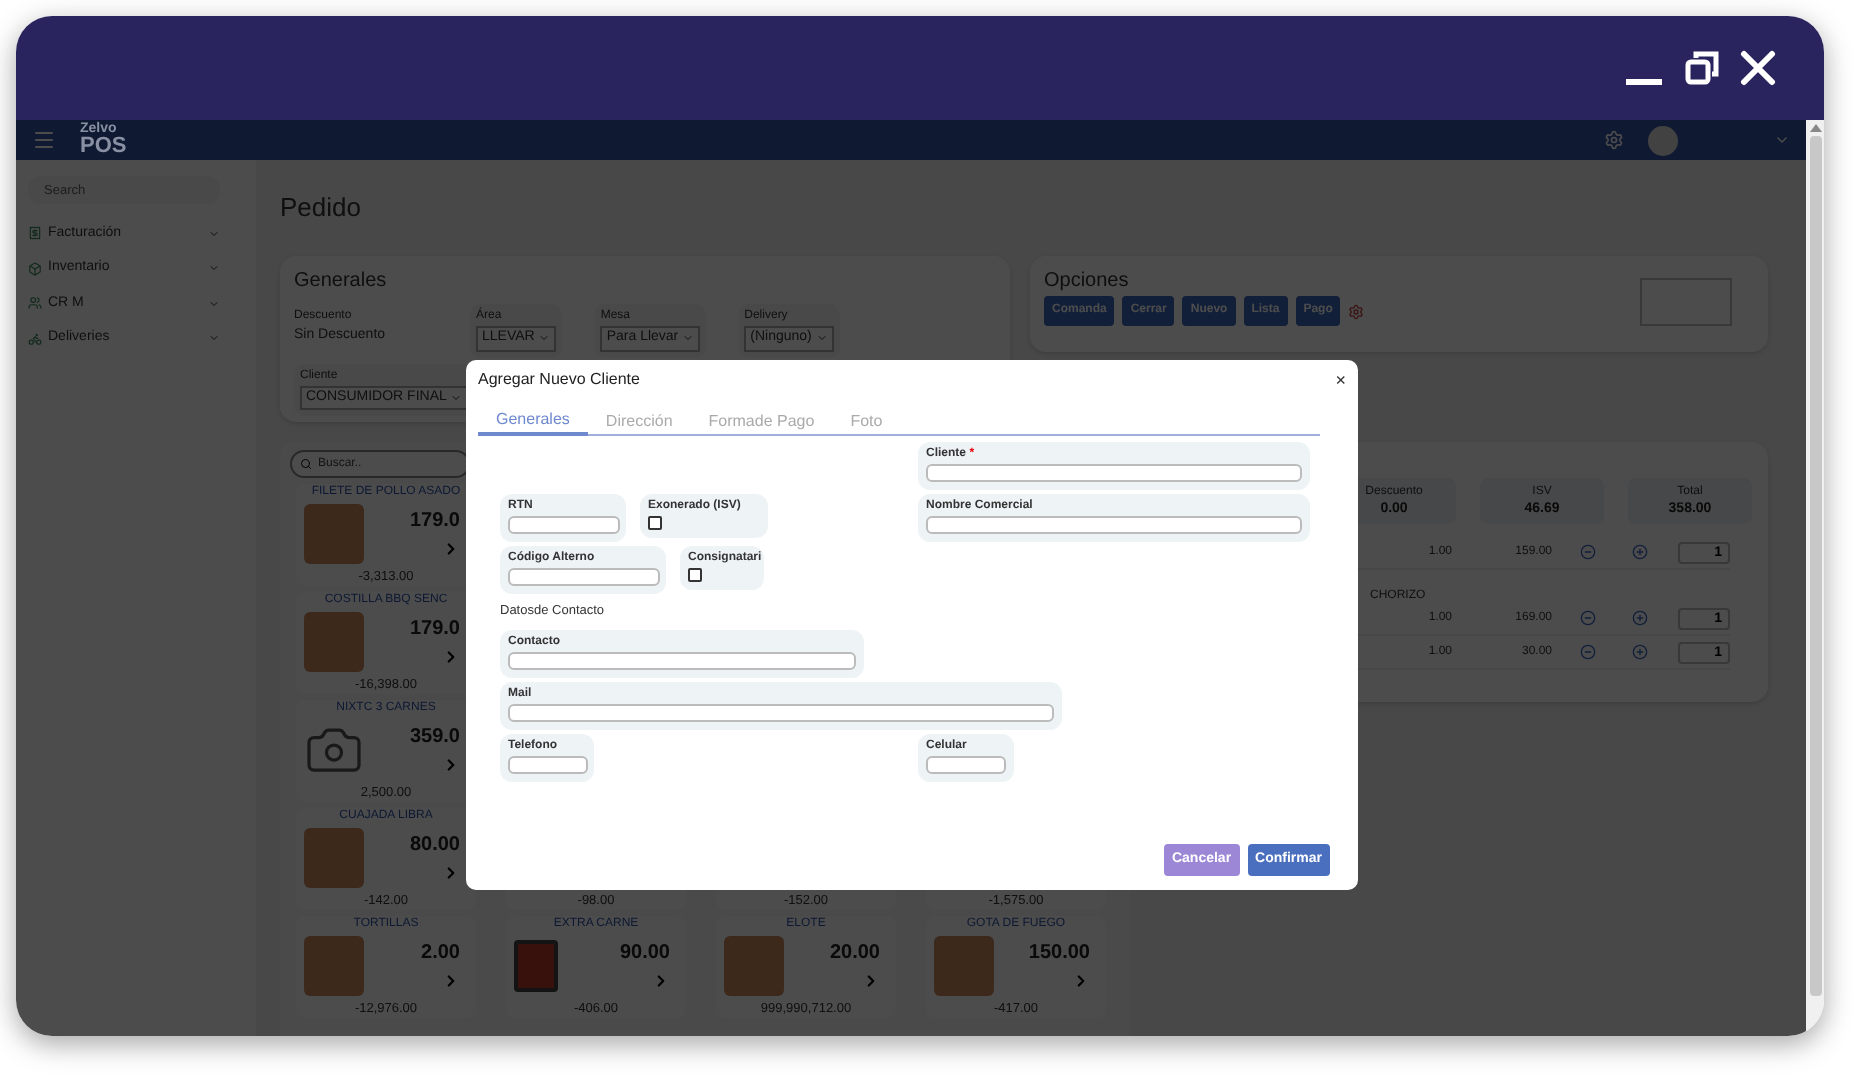 The image size is (1868, 1082). What do you see at coordinates (1702, 68) in the screenshot?
I see `restore-icon` at bounding box center [1702, 68].